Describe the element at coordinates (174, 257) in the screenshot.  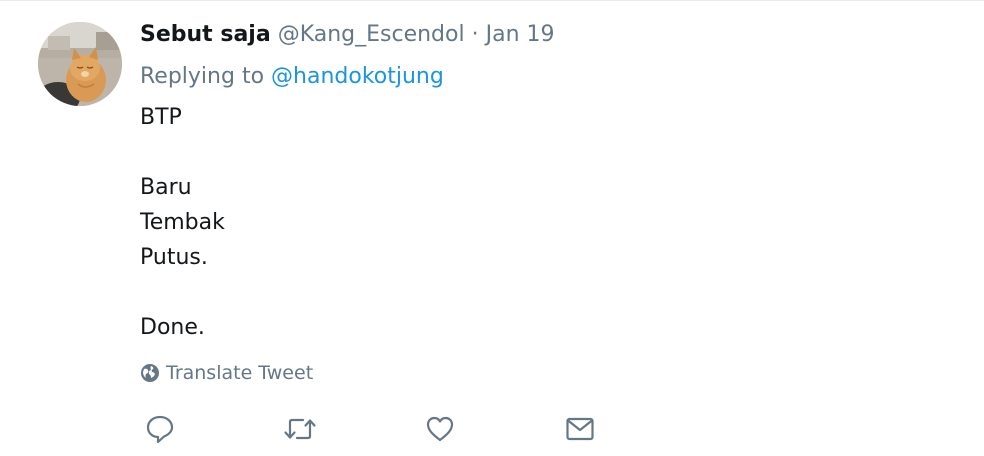
I see `tweet-text-line: Putus.` at that location.